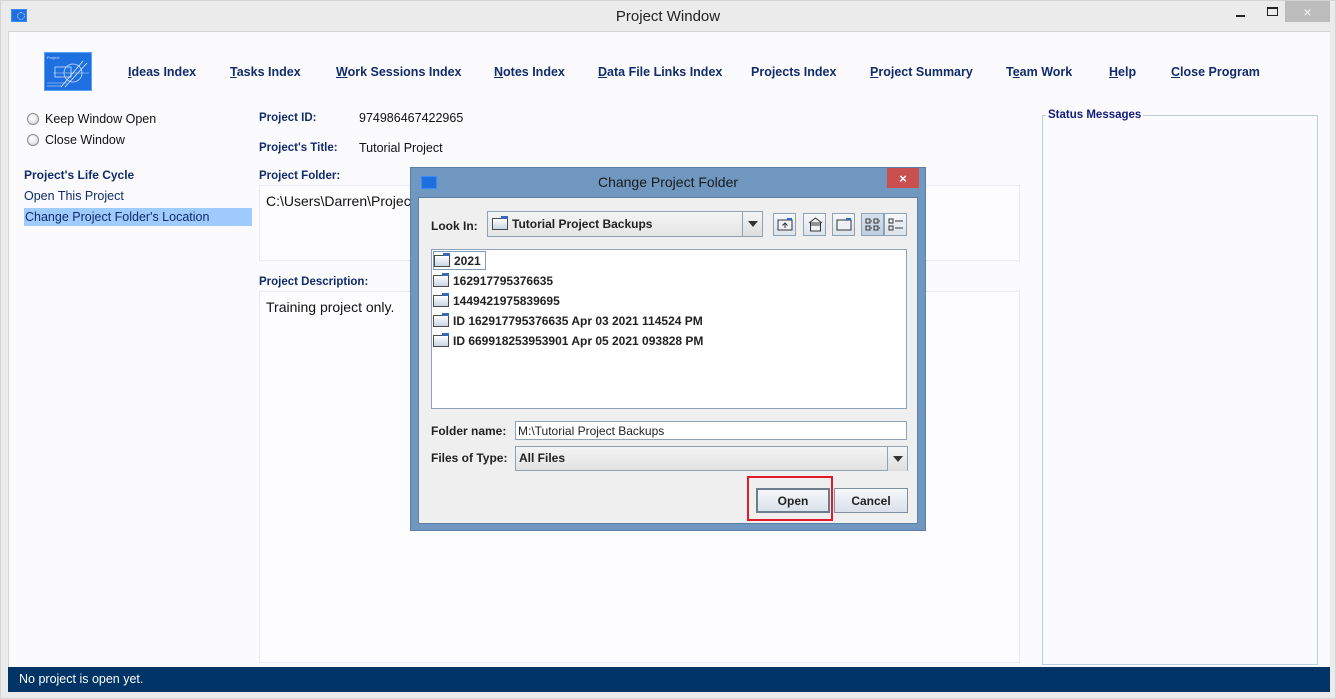 Image resolution: width=1336 pixels, height=699 pixels. I want to click on mnemonic-letter: C, so click(1176, 72).